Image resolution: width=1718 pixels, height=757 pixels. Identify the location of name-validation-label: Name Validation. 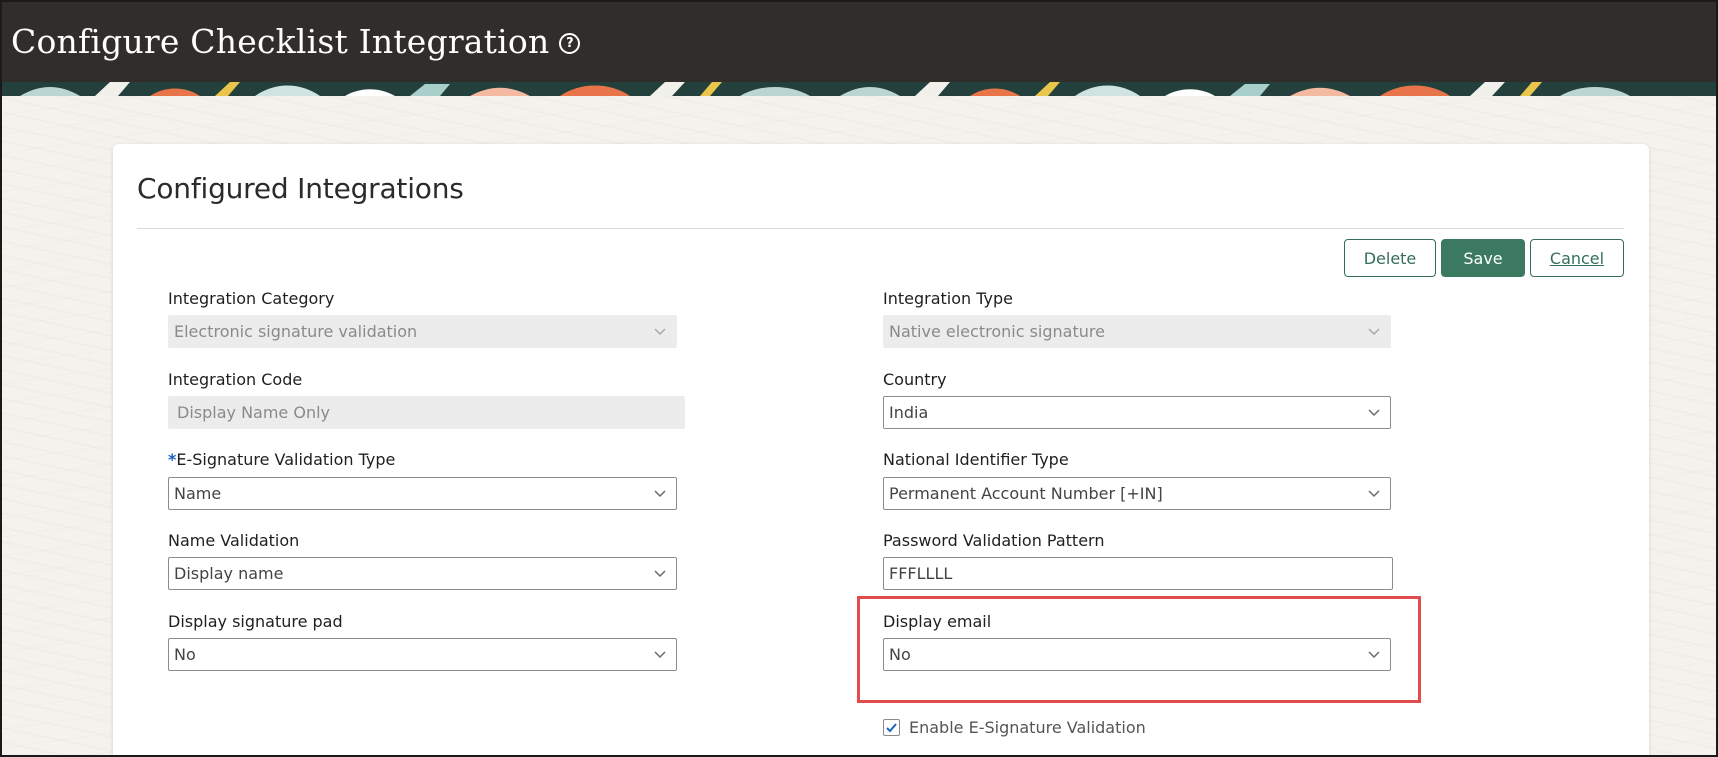
(234, 540).